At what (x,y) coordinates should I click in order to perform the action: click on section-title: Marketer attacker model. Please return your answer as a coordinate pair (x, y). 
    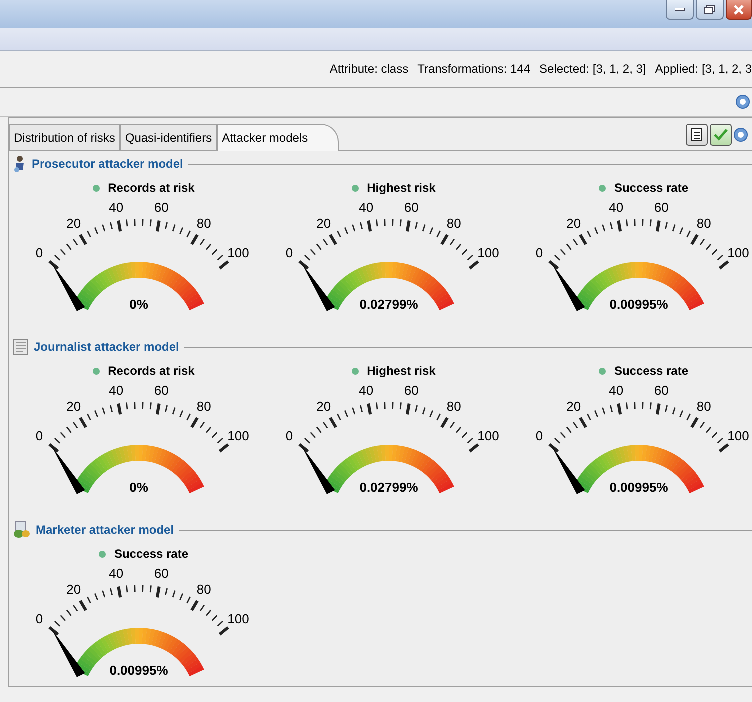
    Looking at the image, I should click on (105, 530).